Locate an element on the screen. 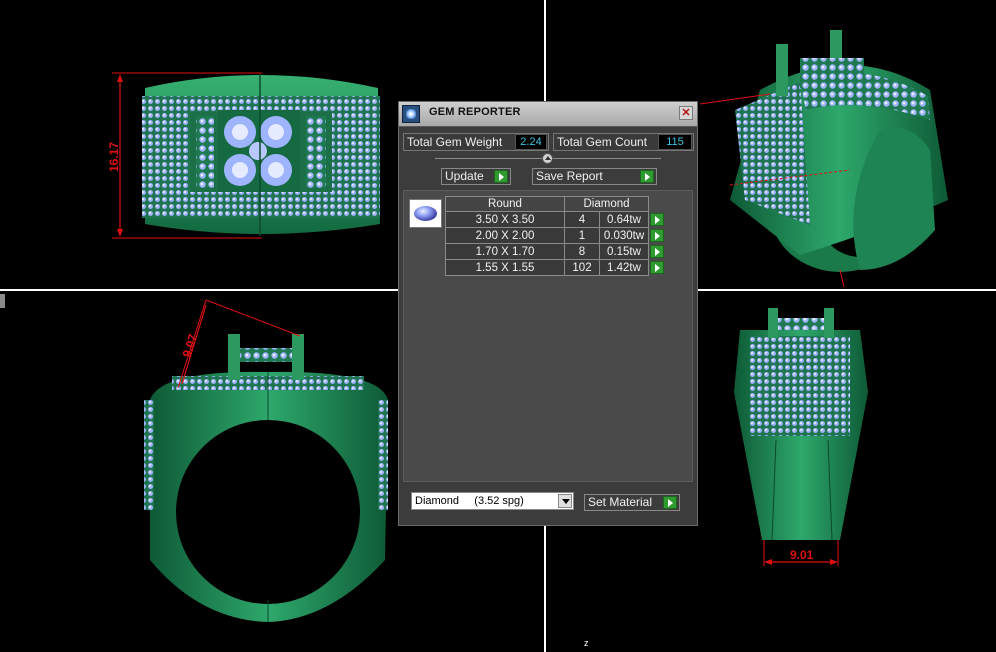  perspective-view-ring is located at coordinates (823, 159).